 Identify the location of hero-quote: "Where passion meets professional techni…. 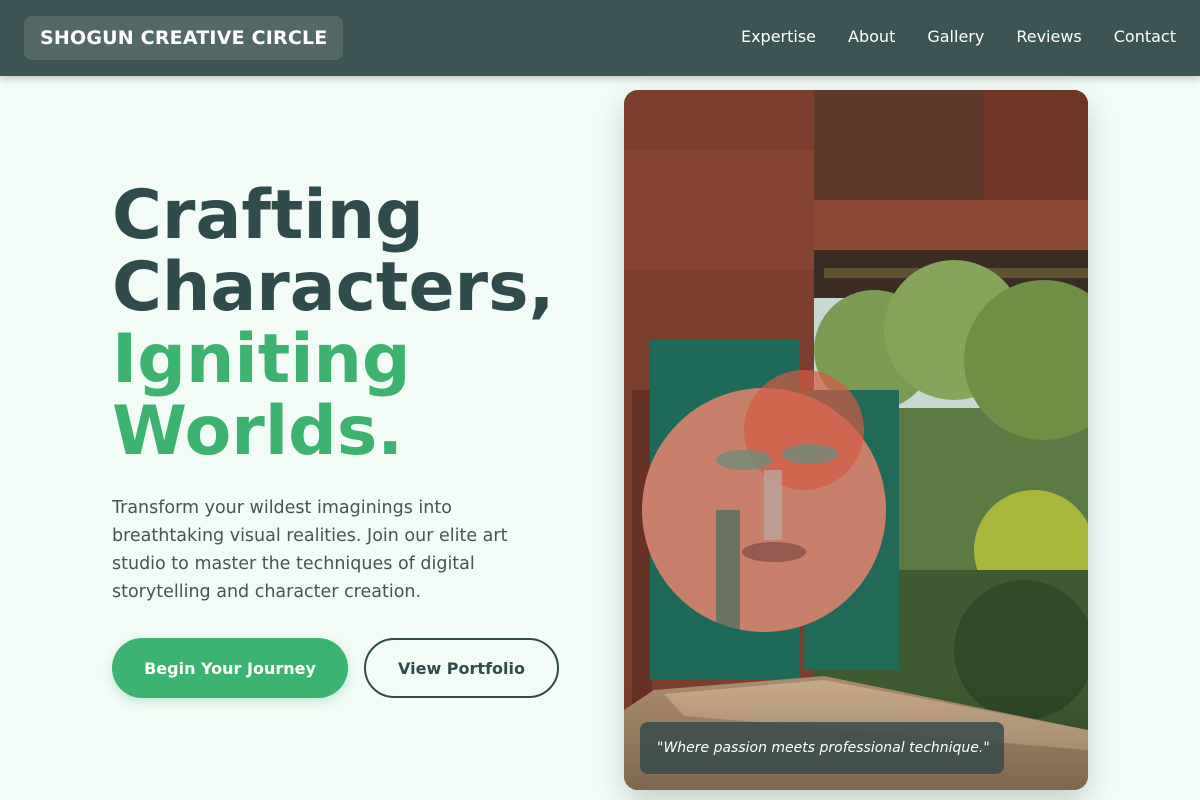
(822, 748).